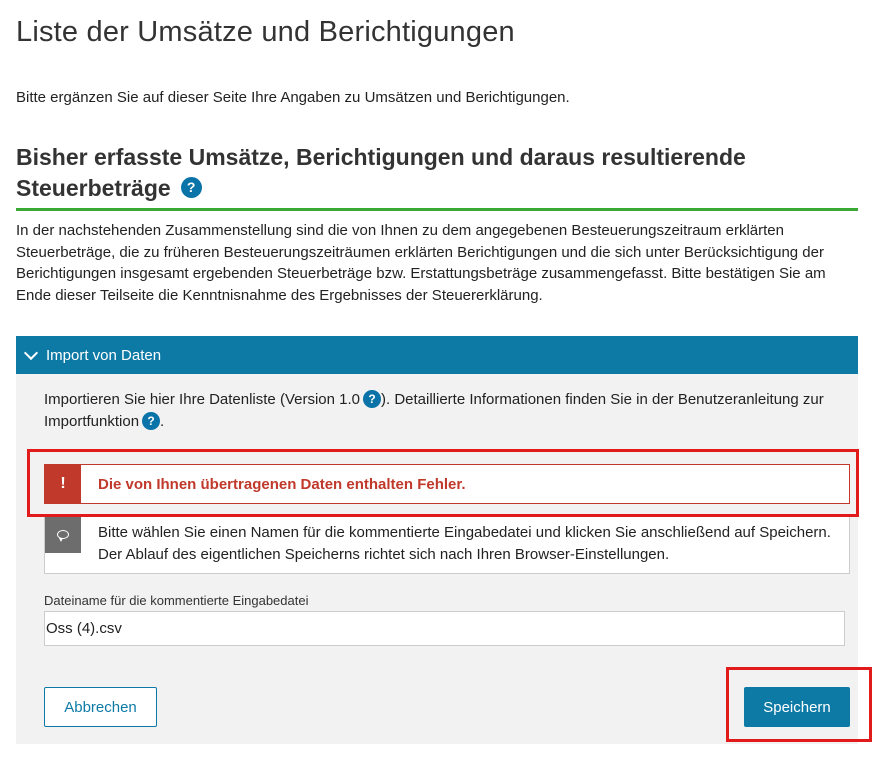 Image resolution: width=889 pixels, height=758 pixels. I want to click on accordion-import-label: Import von Daten, so click(104, 355).